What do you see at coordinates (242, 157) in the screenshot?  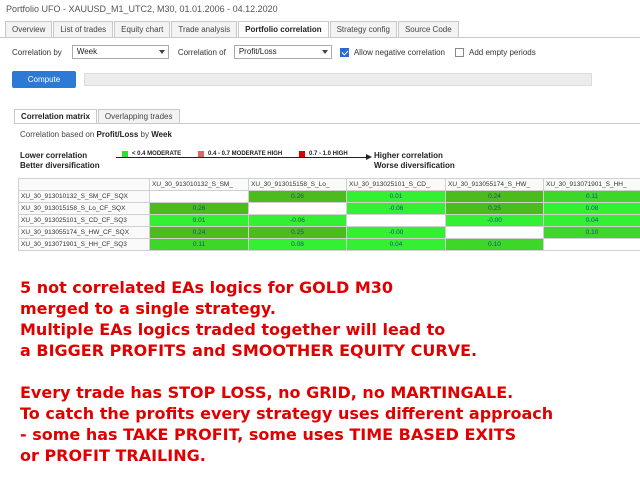 I see `correlation-arrow-line` at bounding box center [242, 157].